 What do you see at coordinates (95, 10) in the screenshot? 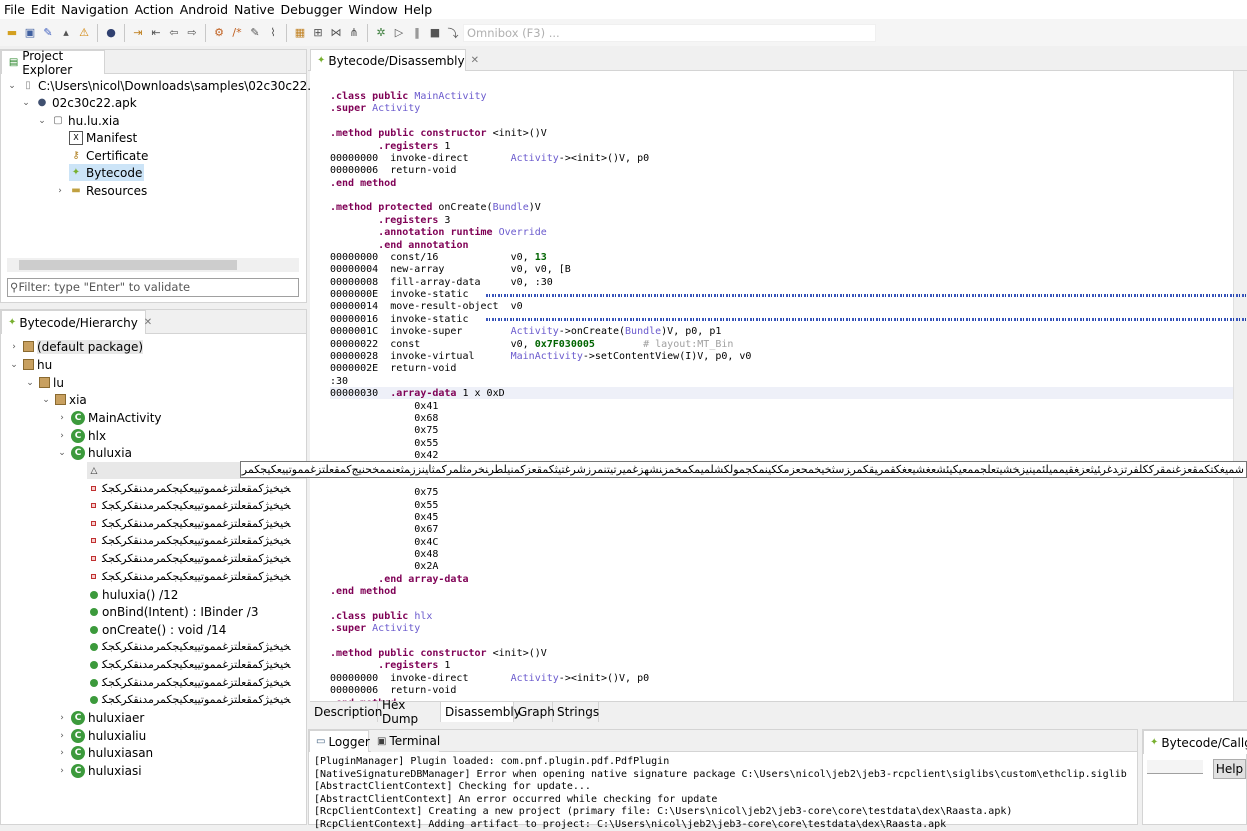
I see `menu-navigation: Navigation` at bounding box center [95, 10].